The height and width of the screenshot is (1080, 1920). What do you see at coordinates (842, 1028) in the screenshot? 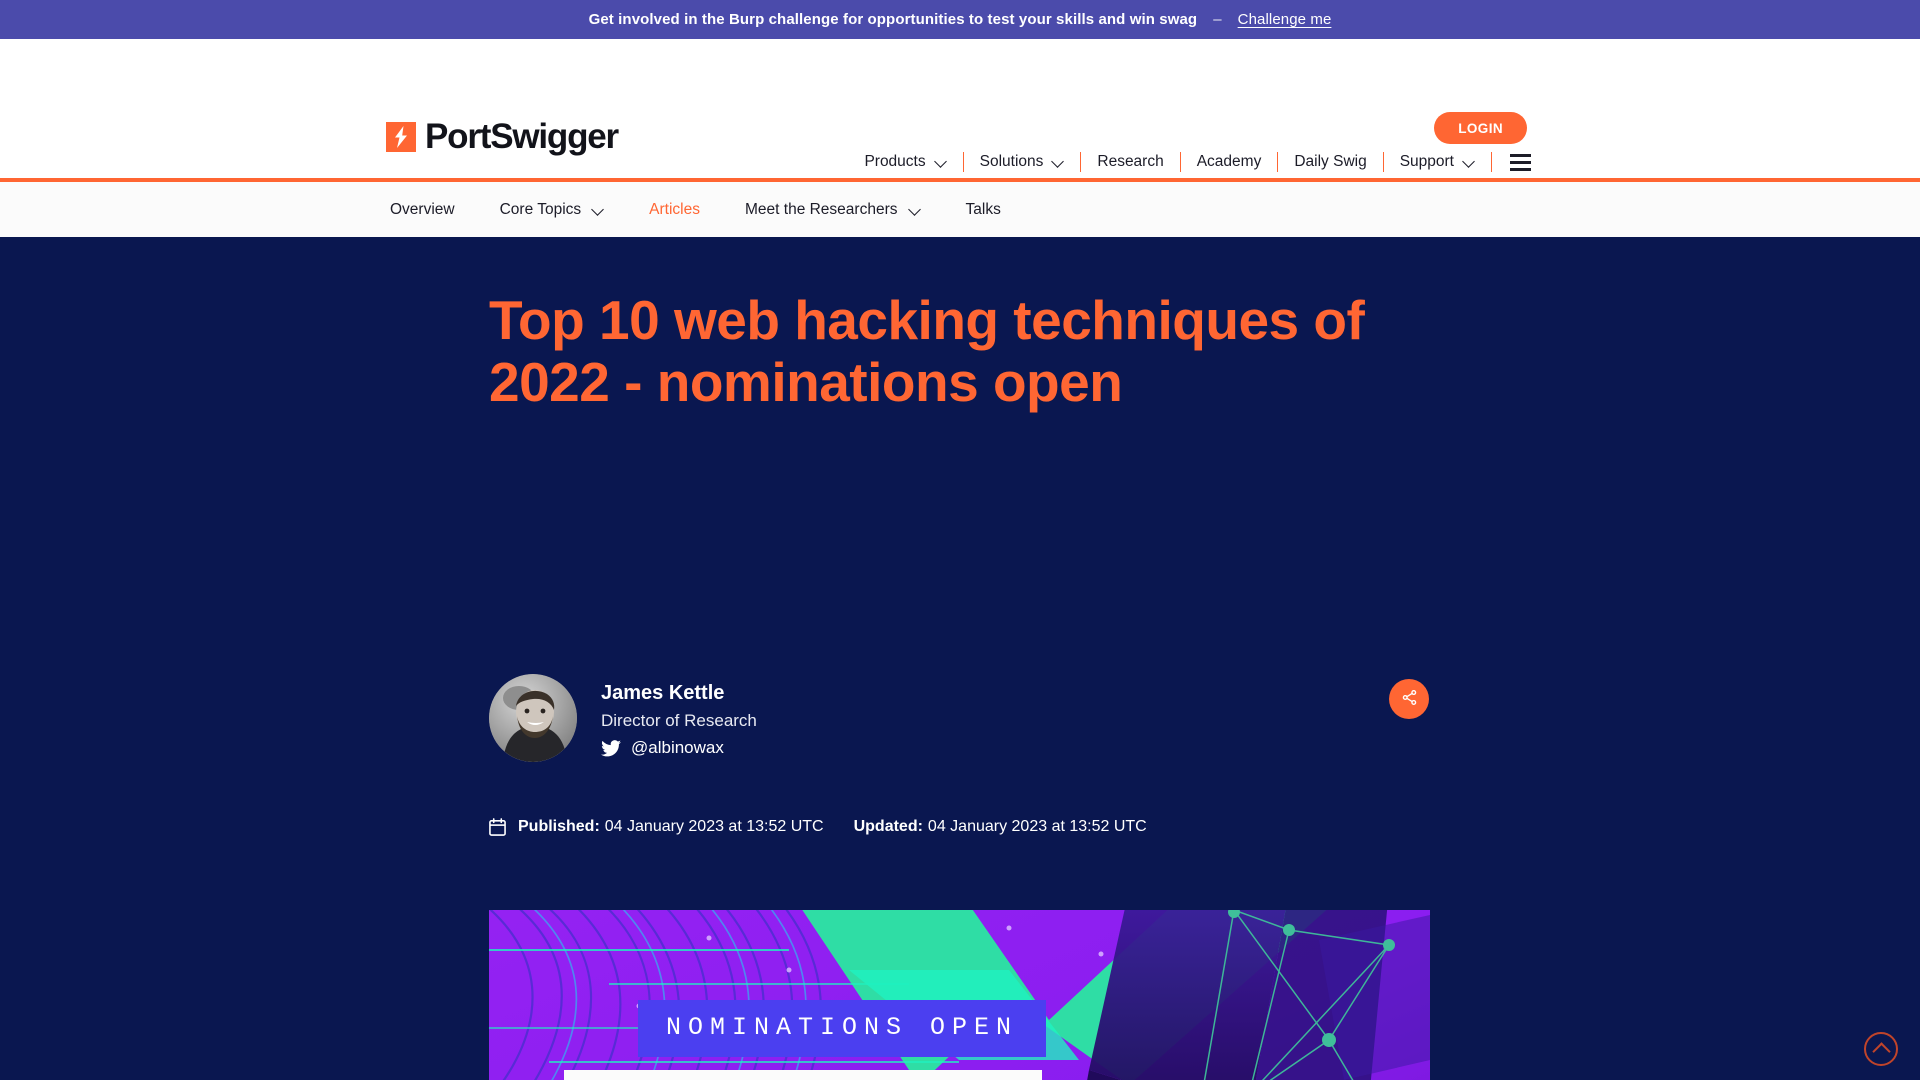
I see `hero-band-nominations: NOMINATIONS OPEN` at bounding box center [842, 1028].